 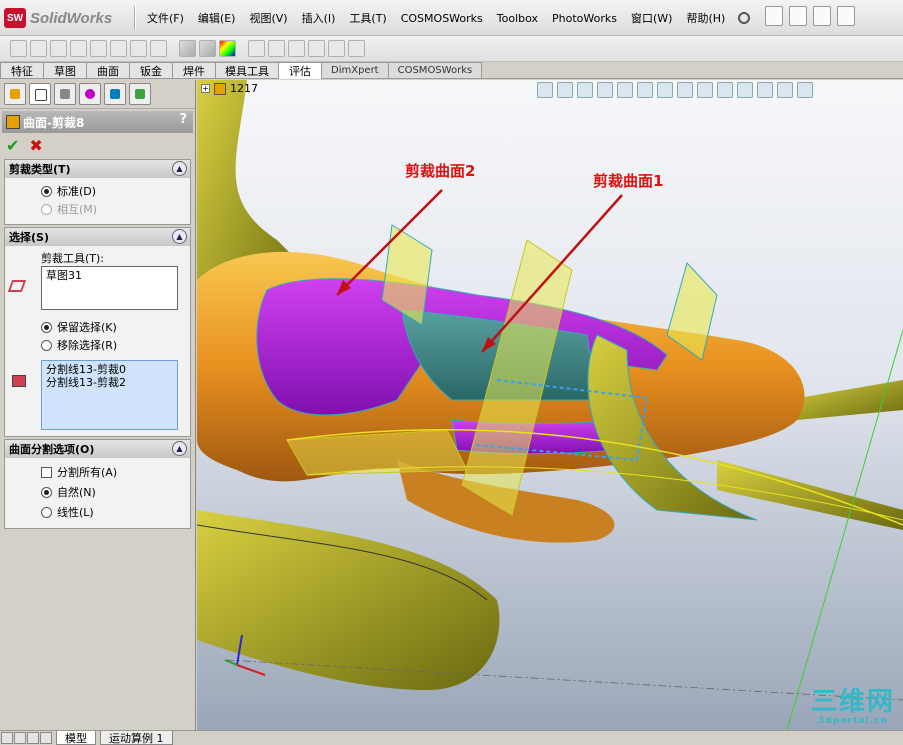 I want to click on surface-split-options-header: 曲面分割选项(O) ▲, so click(x=97, y=449).